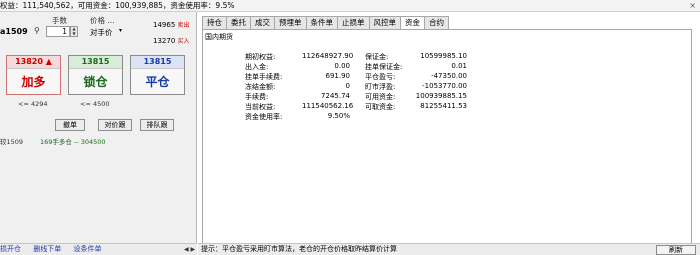 The width and height of the screenshot is (700, 255). Describe the element at coordinates (87, 249) in the screenshot. I see `set-condition-order-link: 设条件单` at that location.